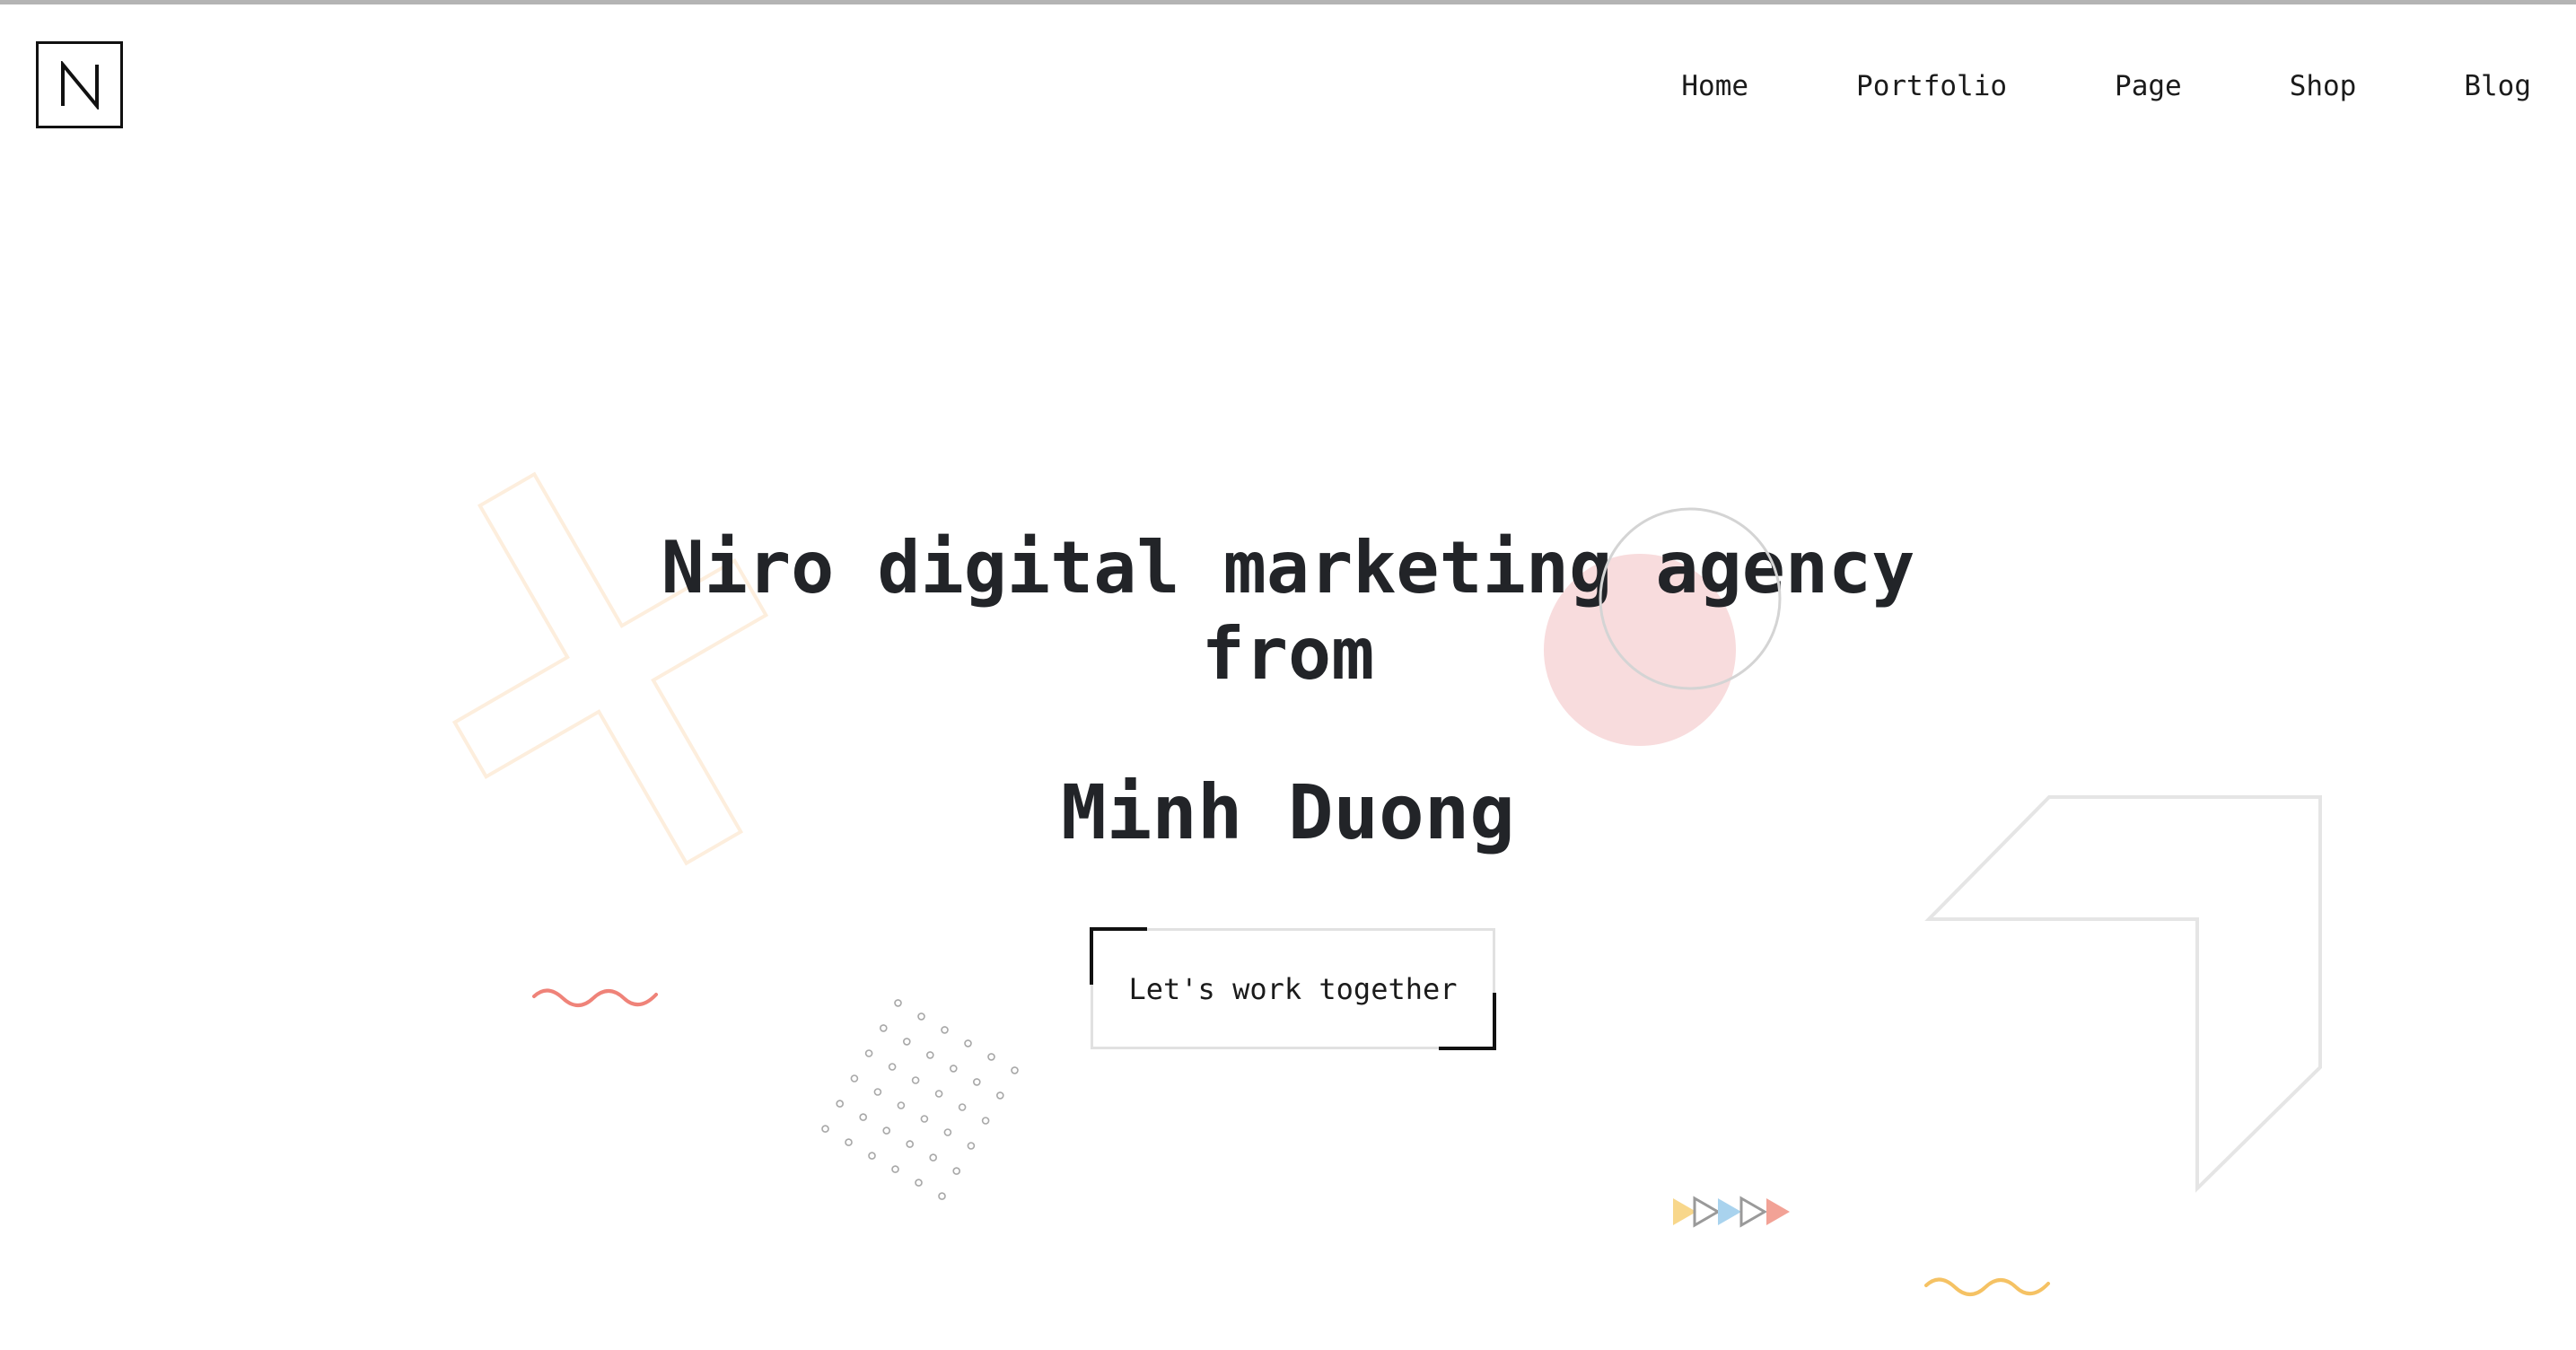  I want to click on button-corner-top-left, so click(1118, 956).